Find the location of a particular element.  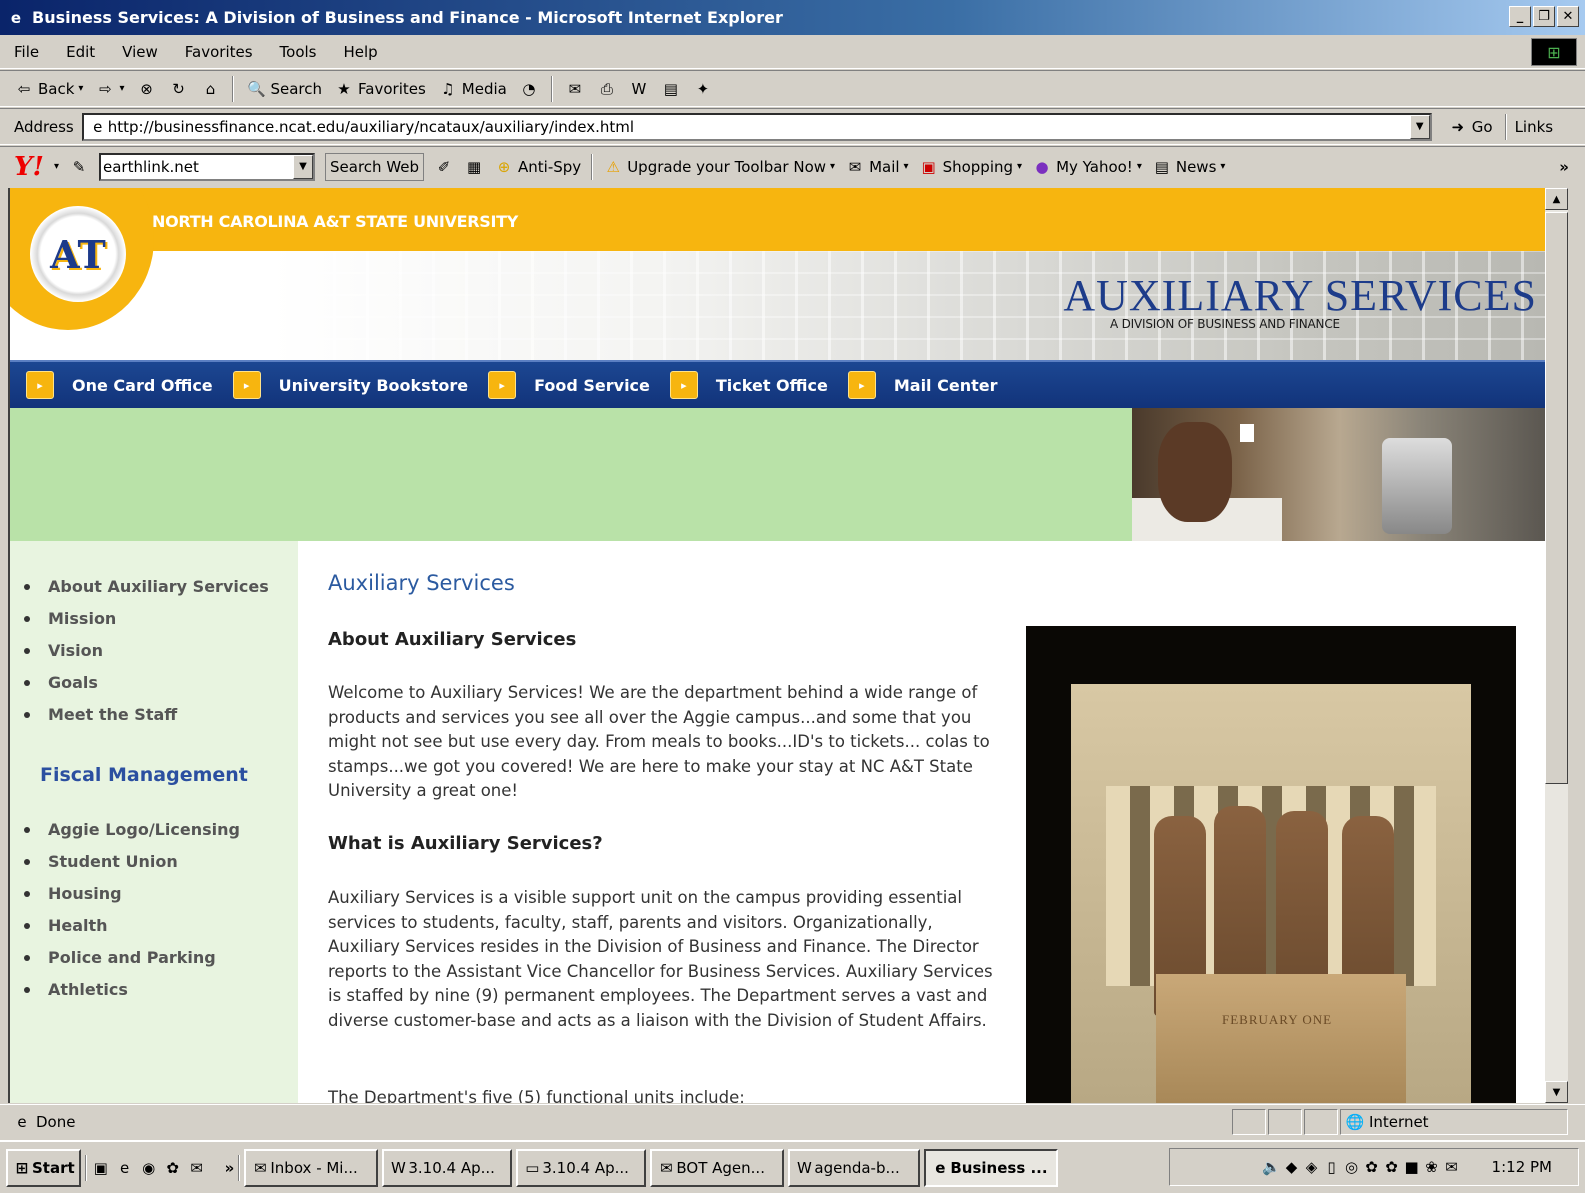

tray-app-icon: ❀ is located at coordinates (1432, 1167).